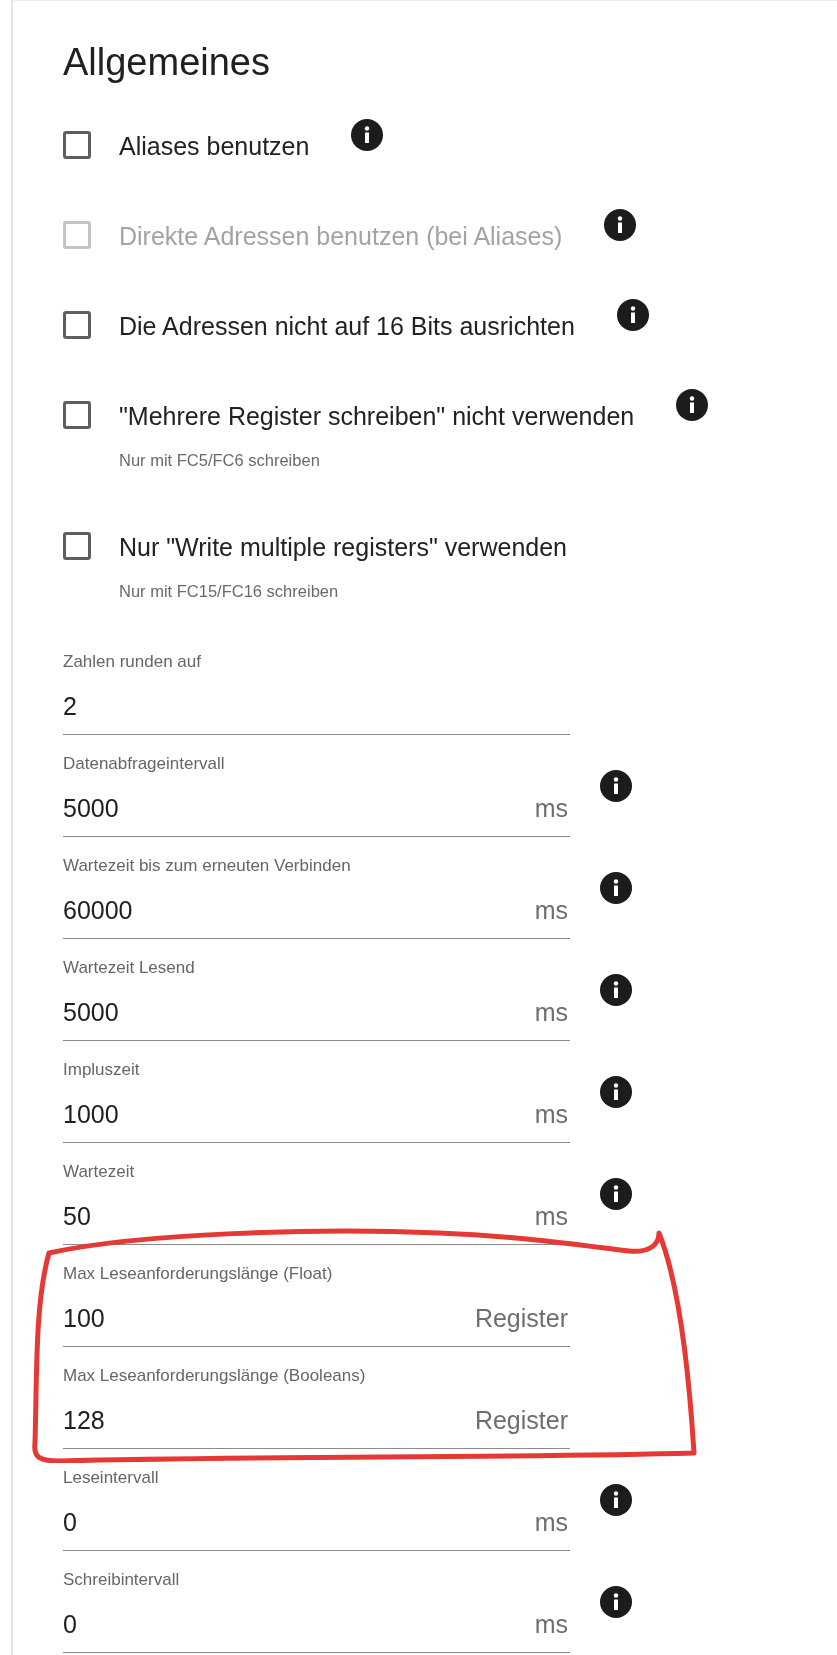 This screenshot has width=837, height=1655. I want to click on input-field: Wartezeit bis zum erneuten Verbinden 60000 ms, so click(316, 893).